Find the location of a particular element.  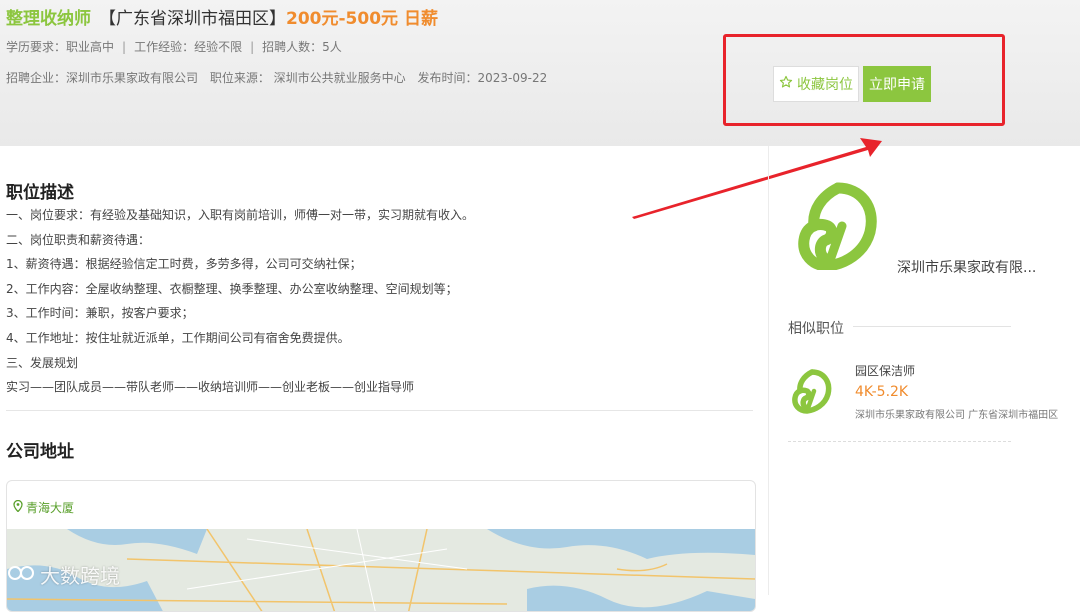

similar-jobs-rule is located at coordinates (932, 326).